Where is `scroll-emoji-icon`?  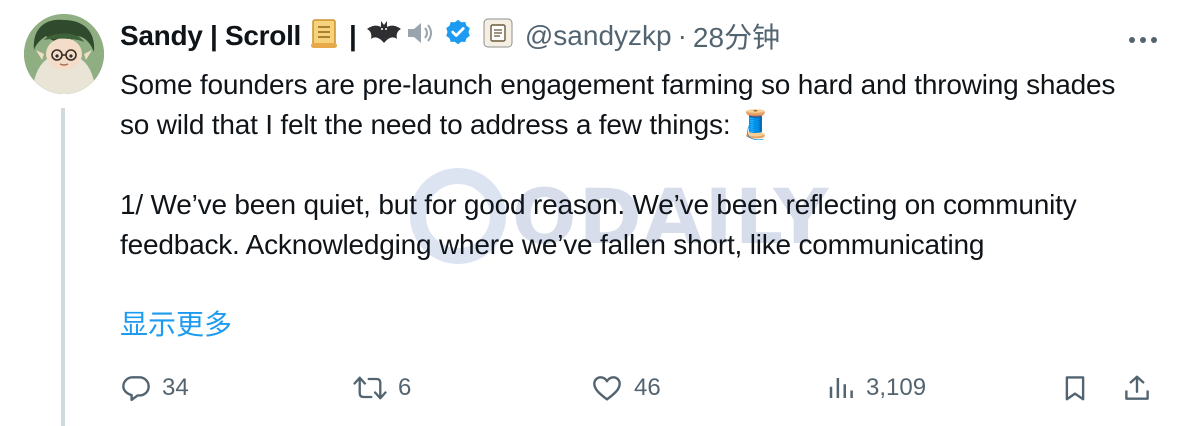
scroll-emoji-icon is located at coordinates (324, 36).